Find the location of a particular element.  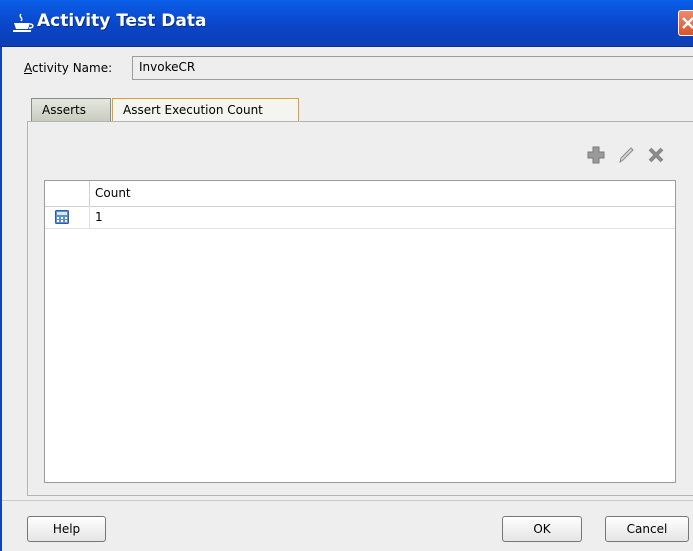

tab-assert-execution-count: Assert Execution Count is located at coordinates (205, 110).